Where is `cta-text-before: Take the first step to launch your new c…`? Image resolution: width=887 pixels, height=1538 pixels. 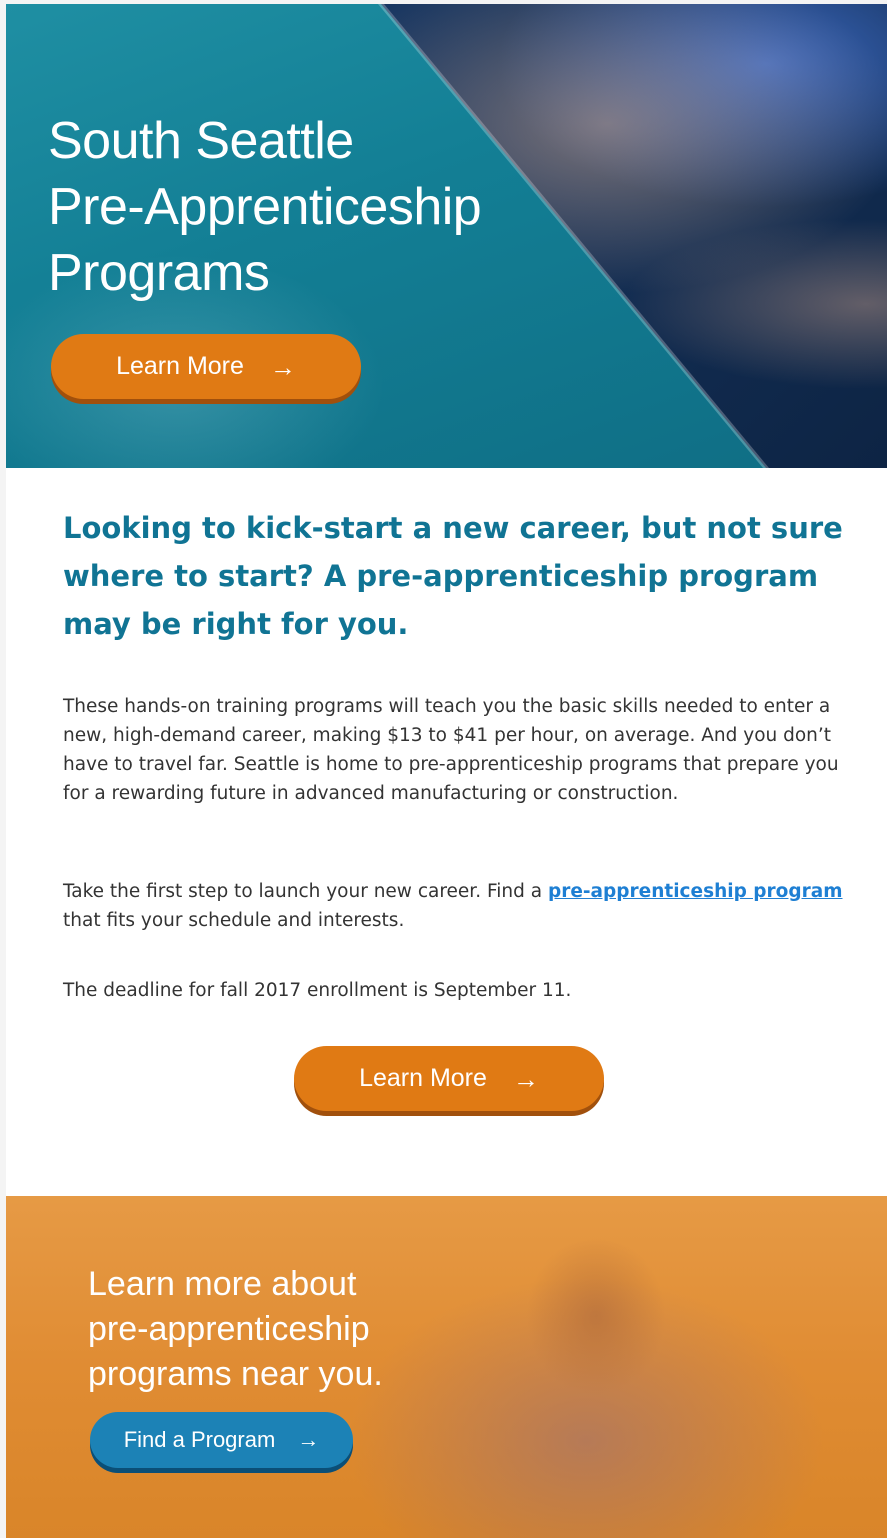 cta-text-before: Take the first step to launch your new c… is located at coordinates (305, 891).